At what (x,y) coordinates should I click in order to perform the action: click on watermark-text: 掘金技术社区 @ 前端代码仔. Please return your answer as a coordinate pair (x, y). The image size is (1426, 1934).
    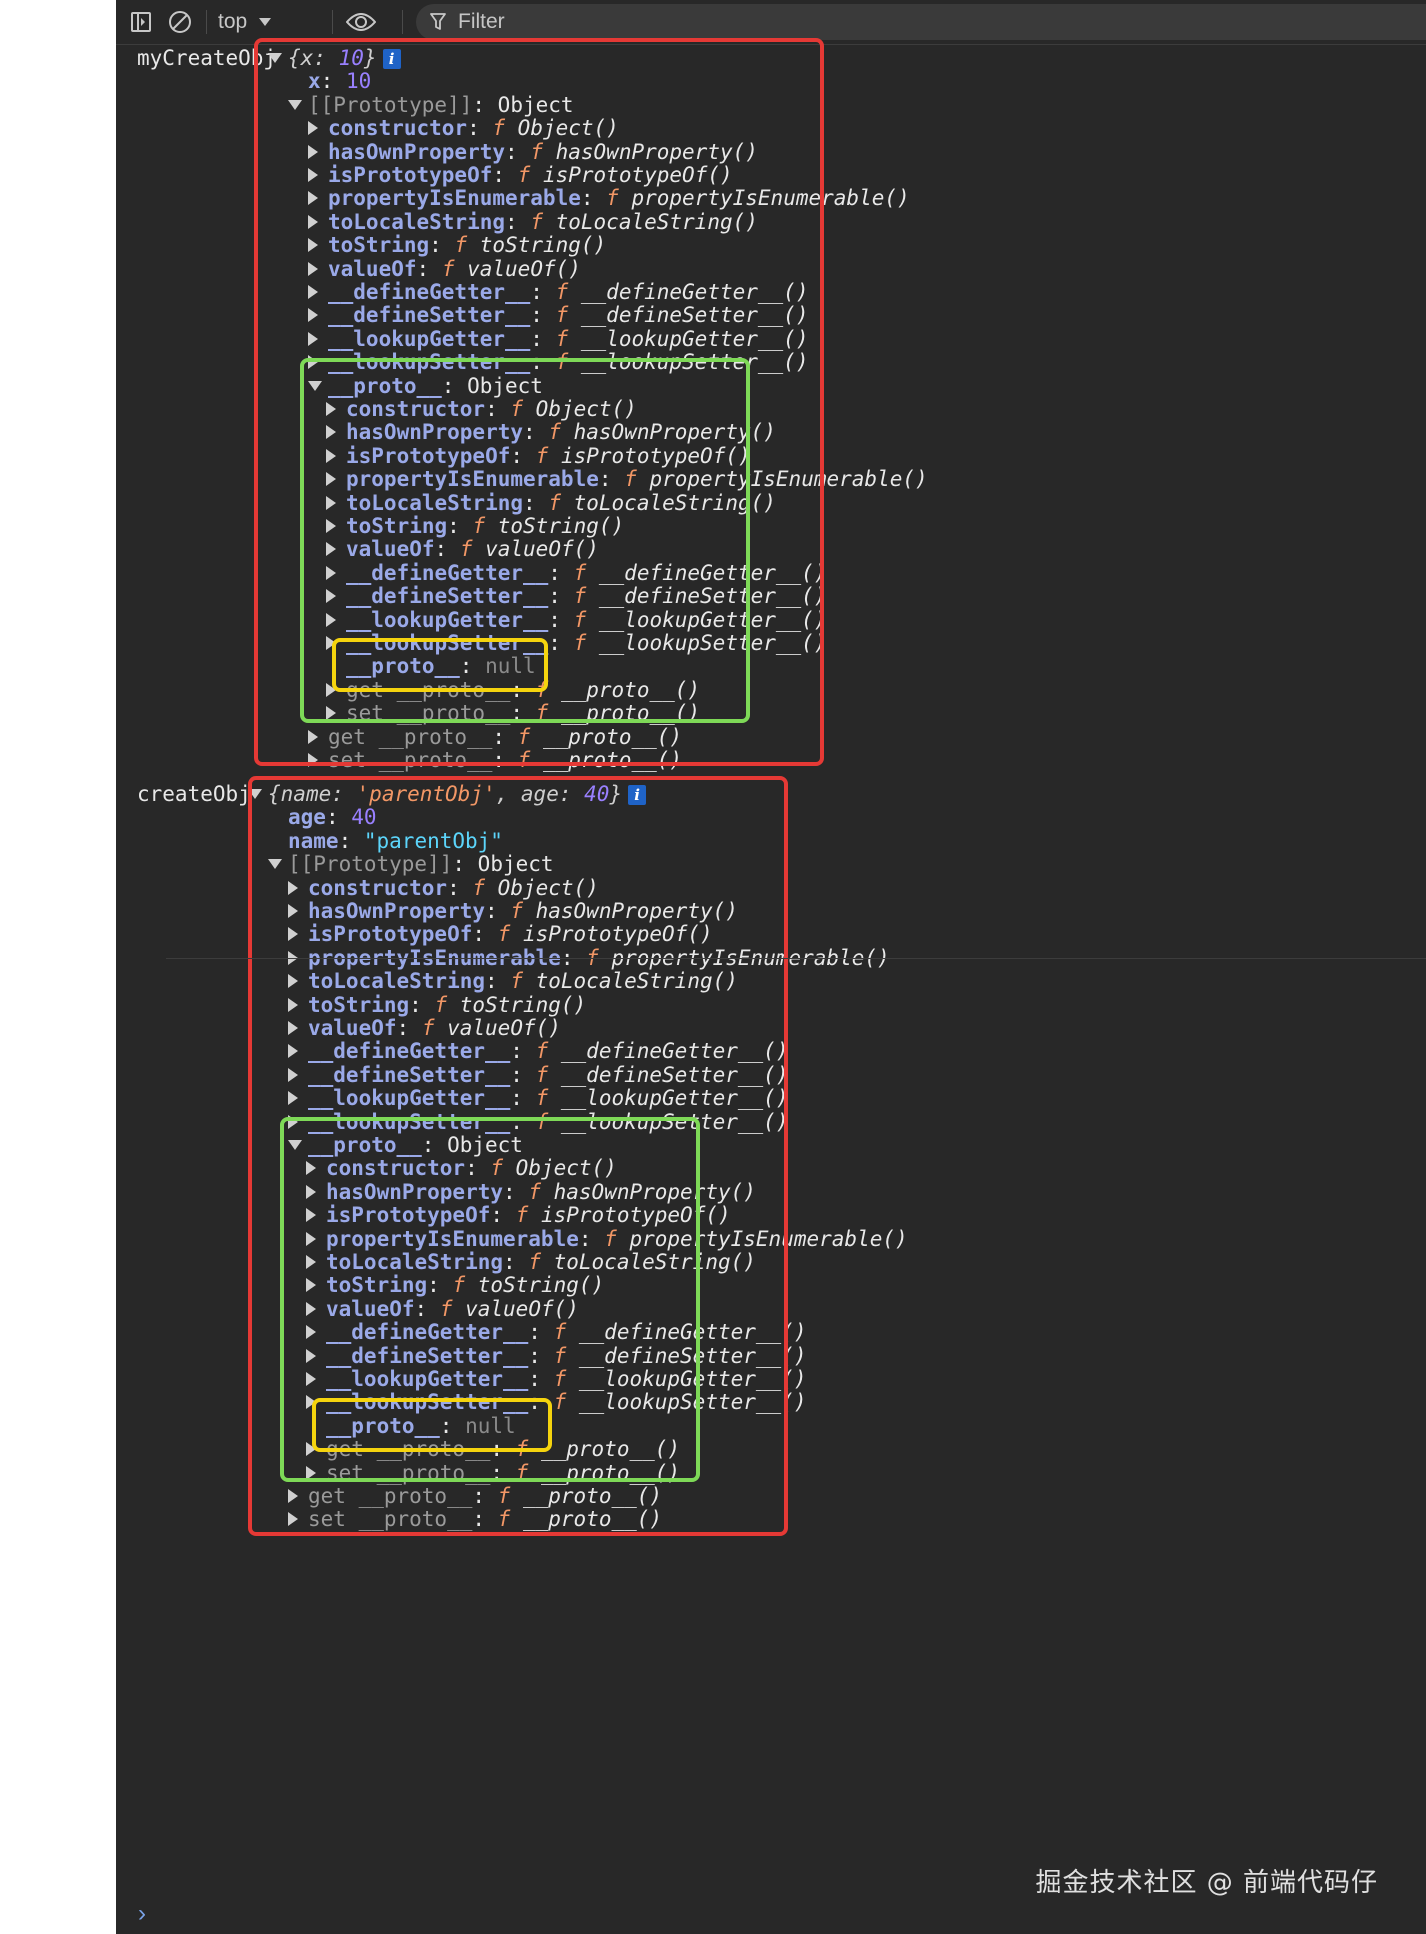
    Looking at the image, I should click on (1206, 1883).